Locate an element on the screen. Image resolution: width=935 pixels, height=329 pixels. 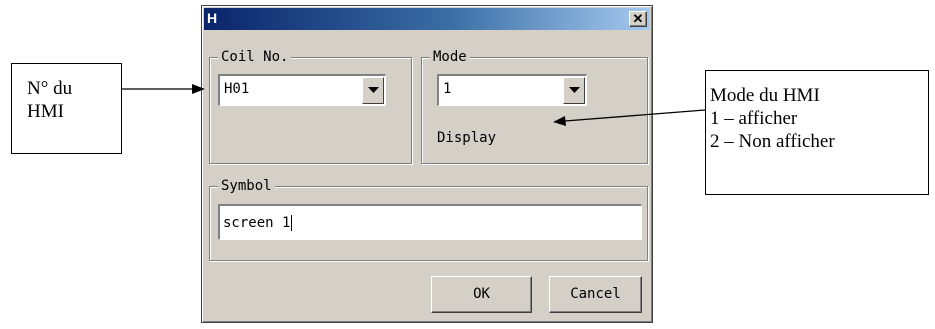
annotation-arrows is located at coordinates (414, 105).